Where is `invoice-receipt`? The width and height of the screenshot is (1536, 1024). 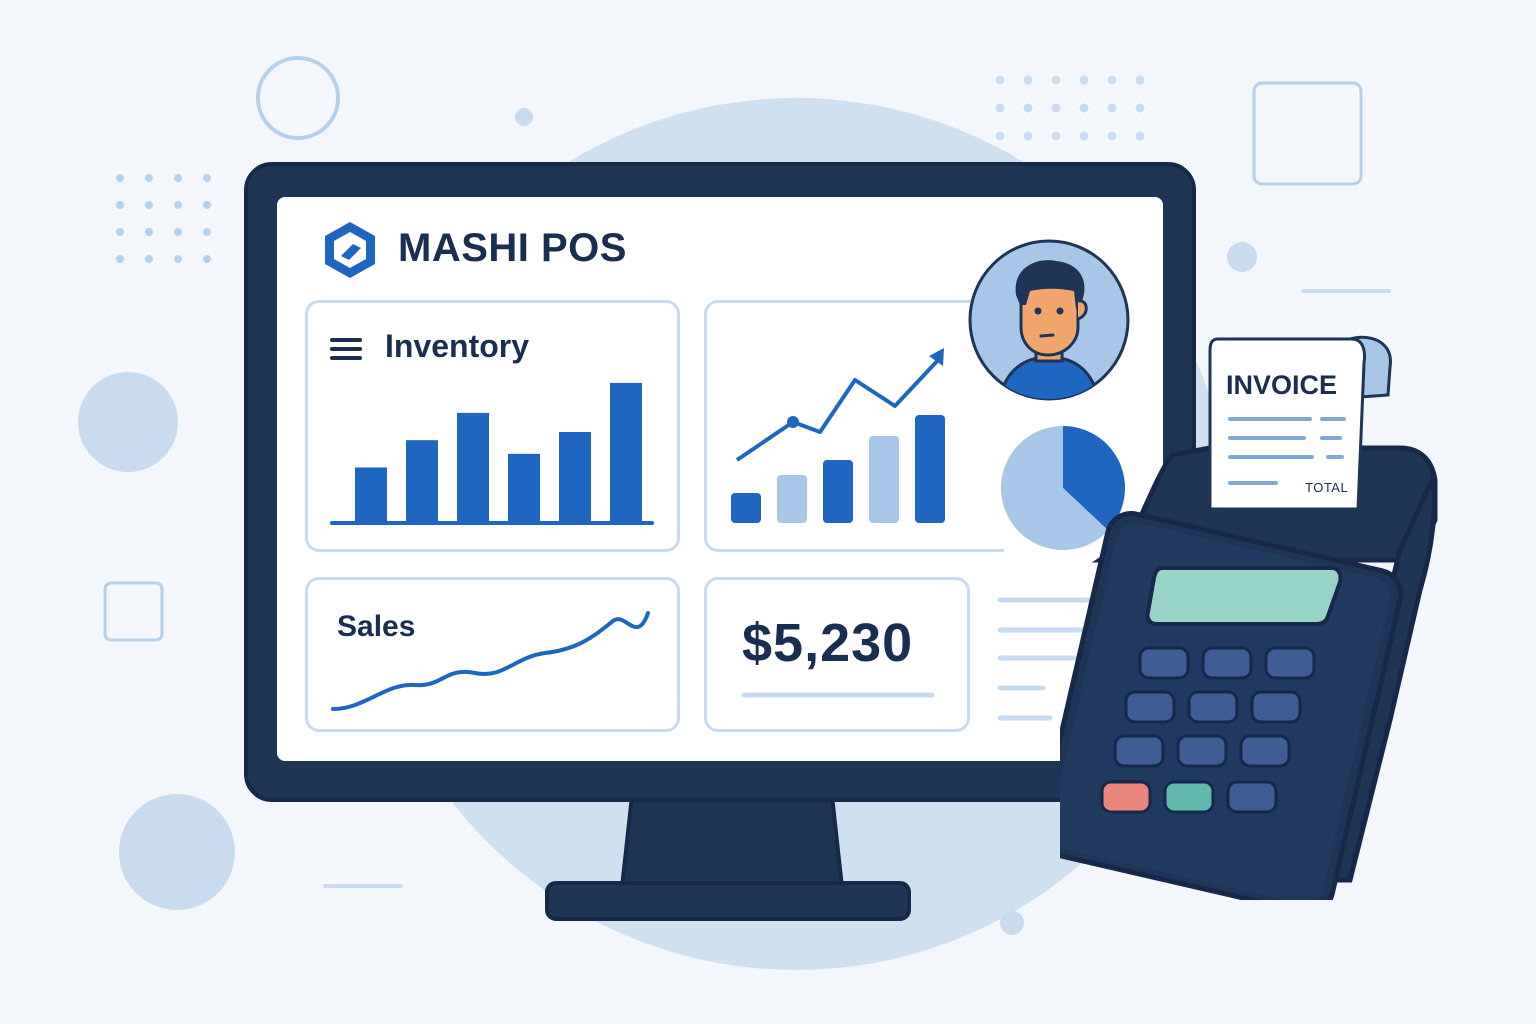 invoice-receipt is located at coordinates (1300, 423).